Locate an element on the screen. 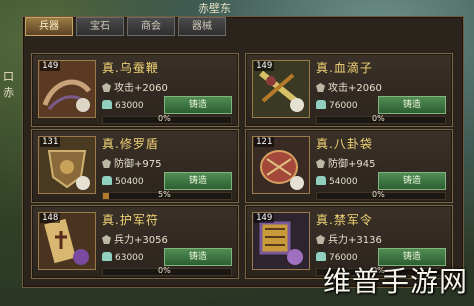  map-side-label-2: 赤 is located at coordinates (8, 92).